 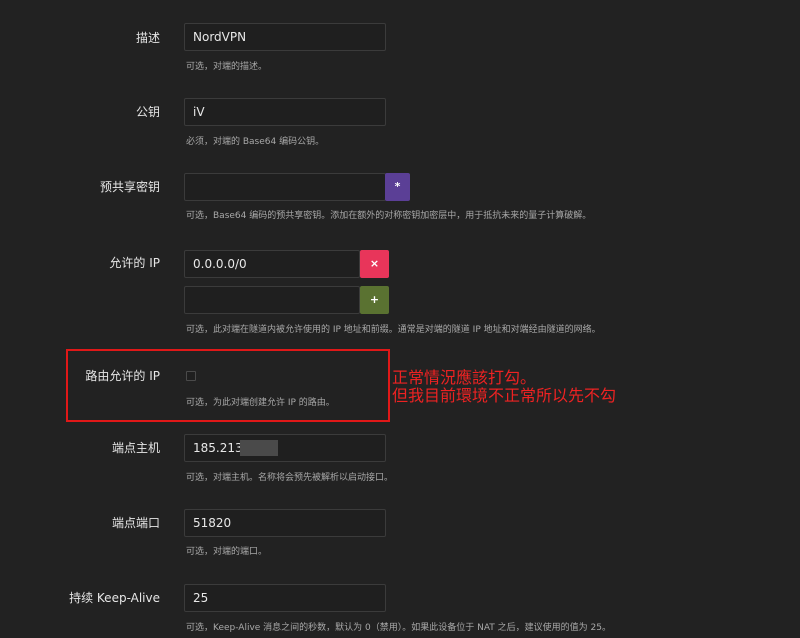 I want to click on highlight-box, so click(x=228, y=385).